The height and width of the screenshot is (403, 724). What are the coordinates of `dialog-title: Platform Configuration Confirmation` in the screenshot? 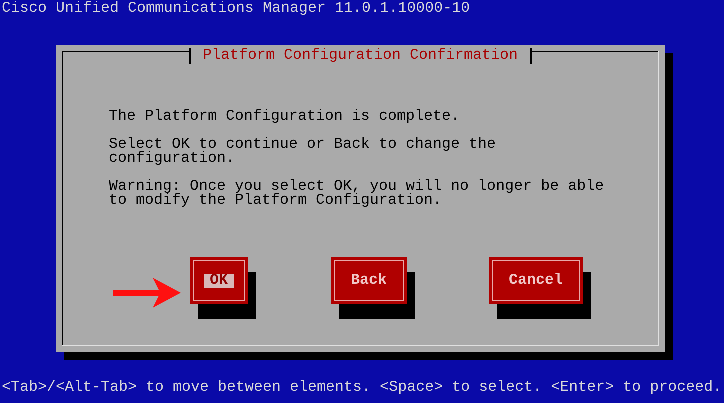 It's located at (360, 56).